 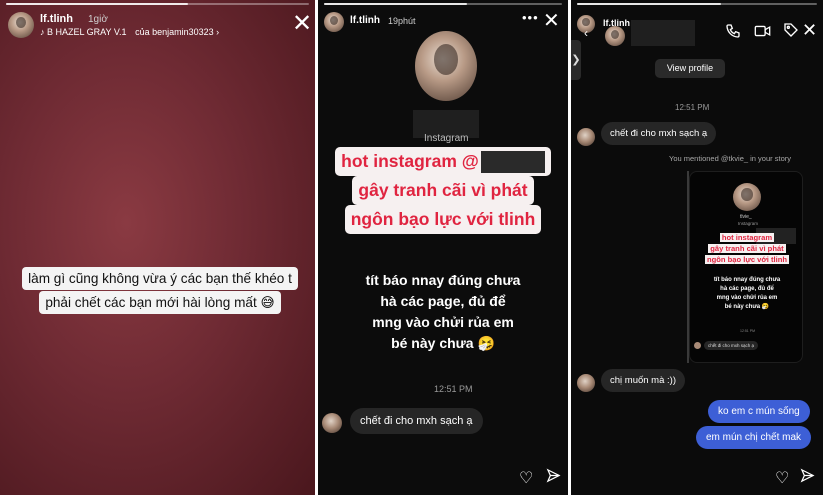 I want to click on message-bubble: chị muốn mà :)), so click(x=643, y=380).